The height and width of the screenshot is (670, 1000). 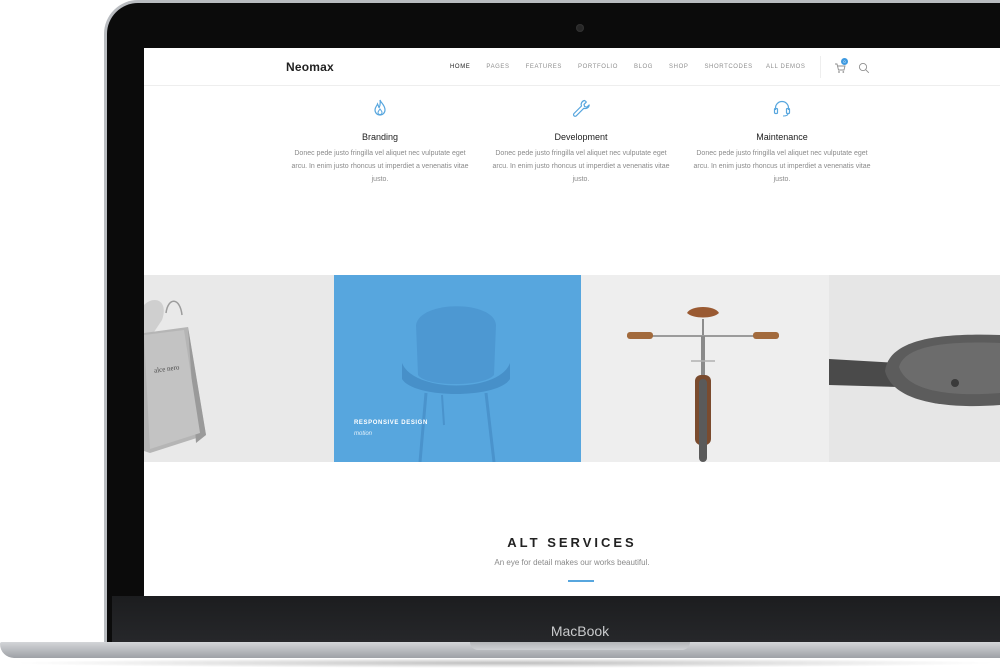 I want to click on portfolio-item-bike, so click(x=705, y=368).